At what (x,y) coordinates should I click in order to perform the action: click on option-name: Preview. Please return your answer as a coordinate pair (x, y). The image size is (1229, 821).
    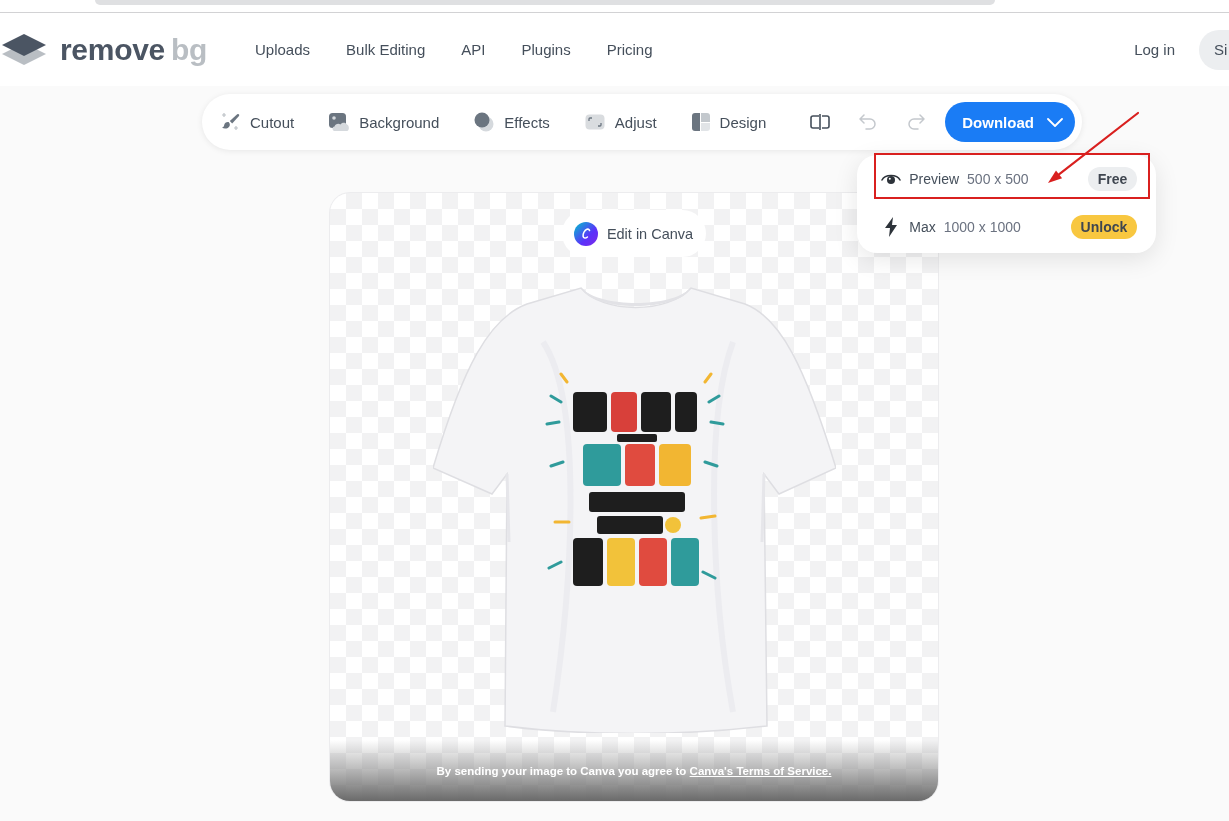
    Looking at the image, I should click on (934, 179).